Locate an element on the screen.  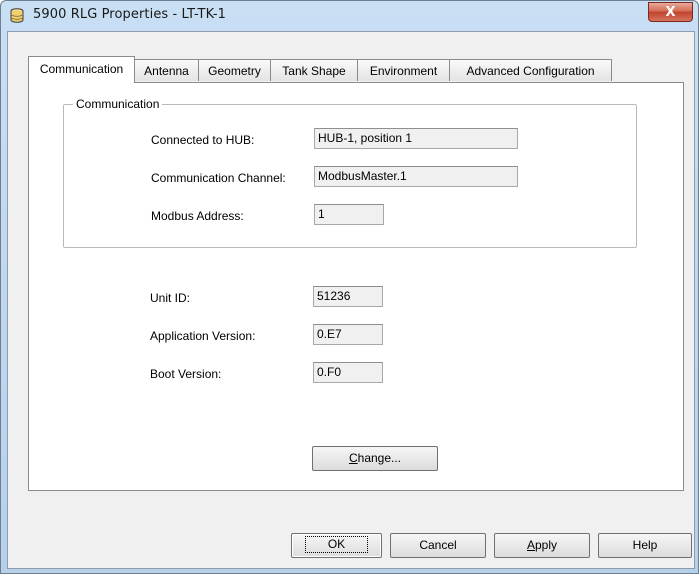
apply-label: pply is located at coordinates (546, 545).